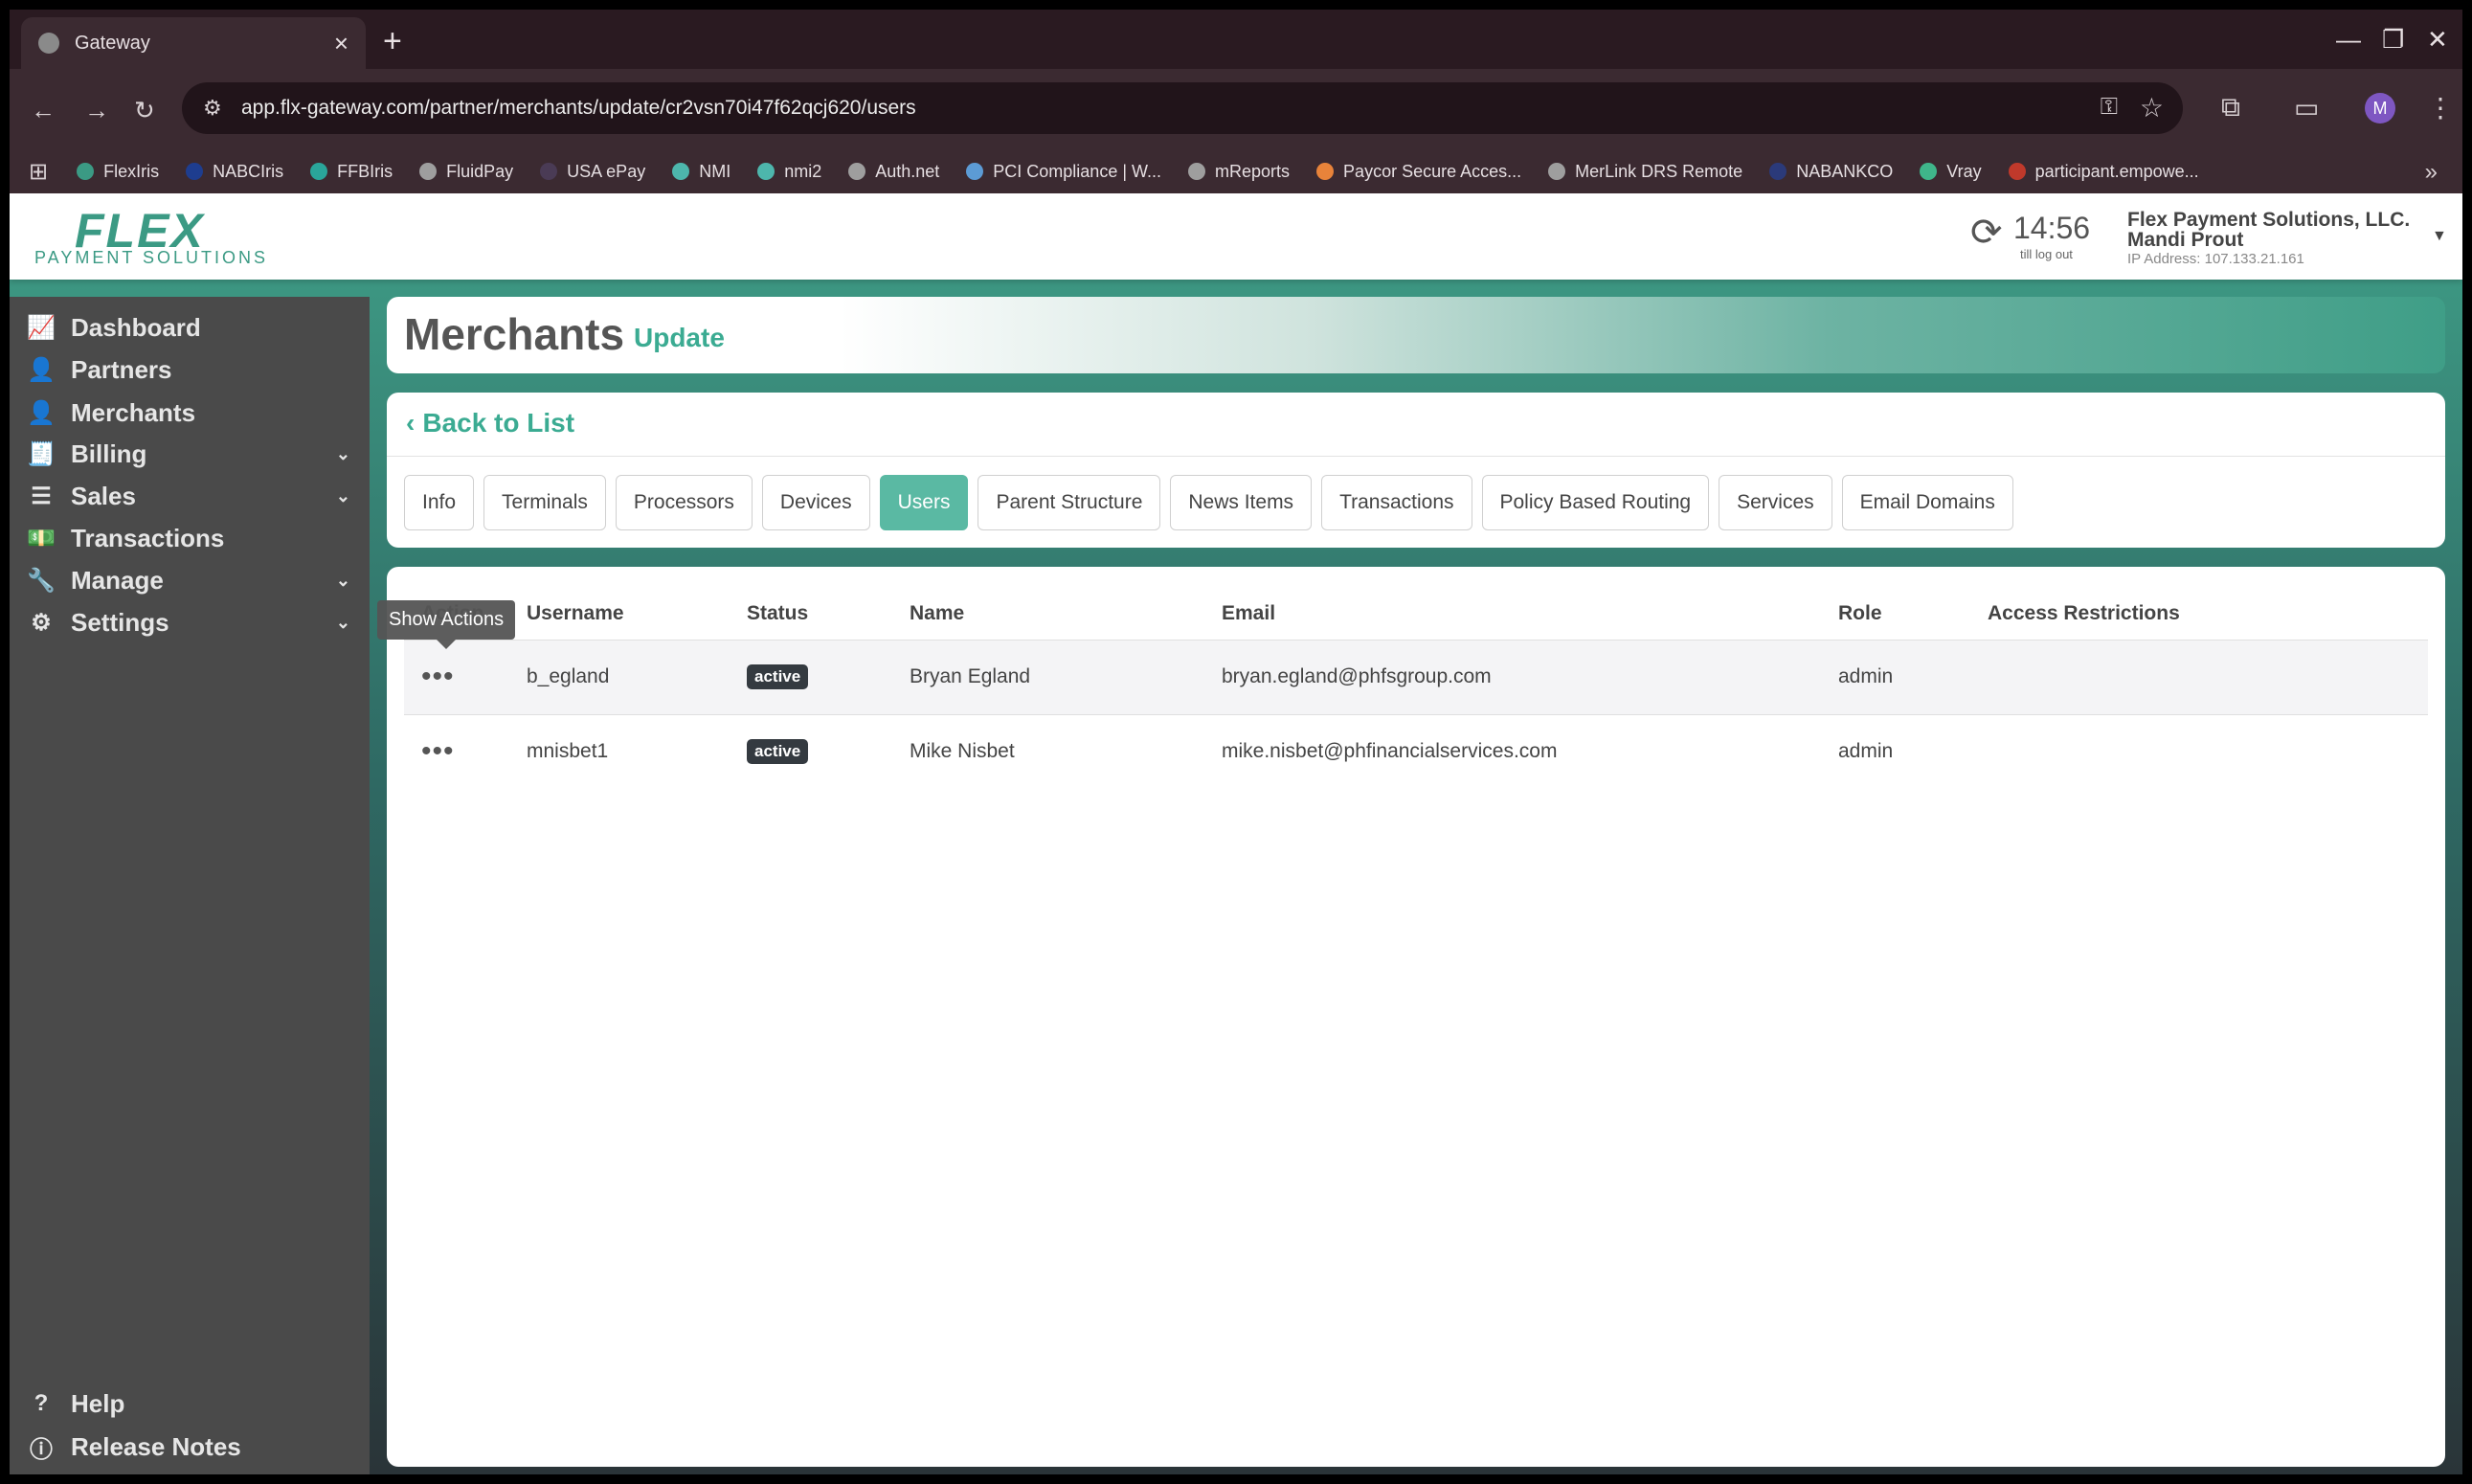 The width and height of the screenshot is (2472, 1484). What do you see at coordinates (192, 454) in the screenshot?
I see `sidebar-item-billing: 🧾 Billing ⌄` at bounding box center [192, 454].